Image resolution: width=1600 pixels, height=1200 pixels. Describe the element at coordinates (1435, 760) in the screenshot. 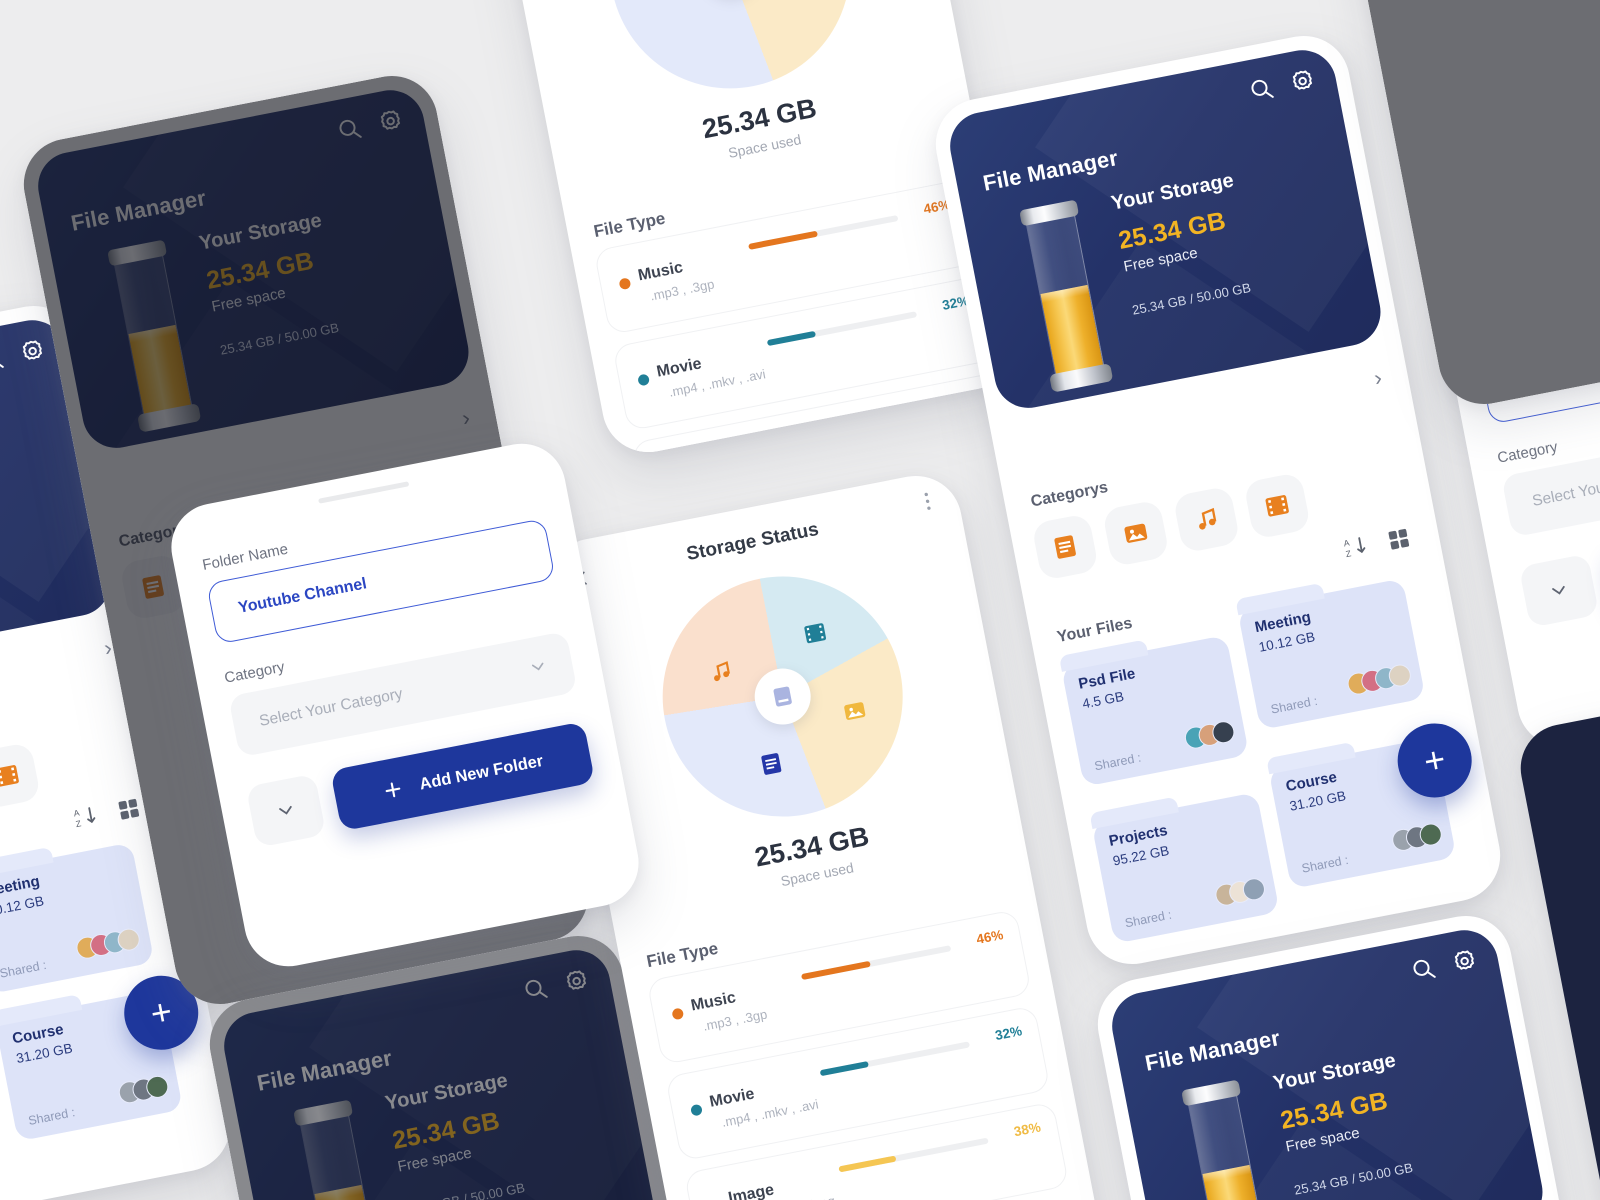

I see `add-folder-fab: +` at that location.